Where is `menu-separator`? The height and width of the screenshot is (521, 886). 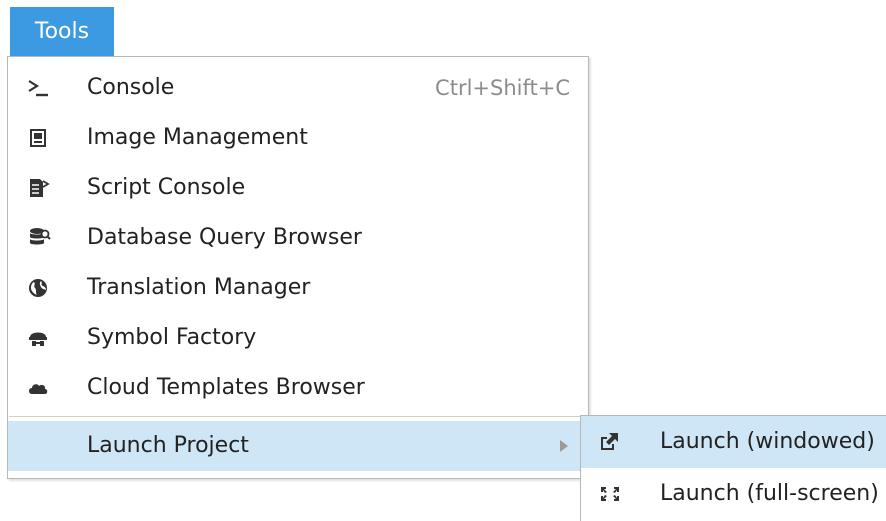
menu-separator is located at coordinates (298, 416).